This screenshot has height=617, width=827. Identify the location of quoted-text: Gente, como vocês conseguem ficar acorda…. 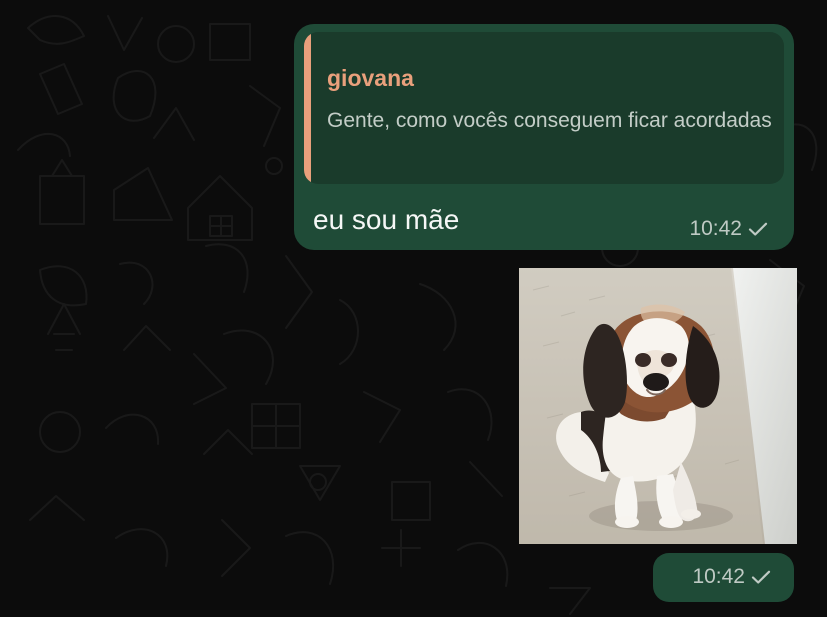
(549, 120).